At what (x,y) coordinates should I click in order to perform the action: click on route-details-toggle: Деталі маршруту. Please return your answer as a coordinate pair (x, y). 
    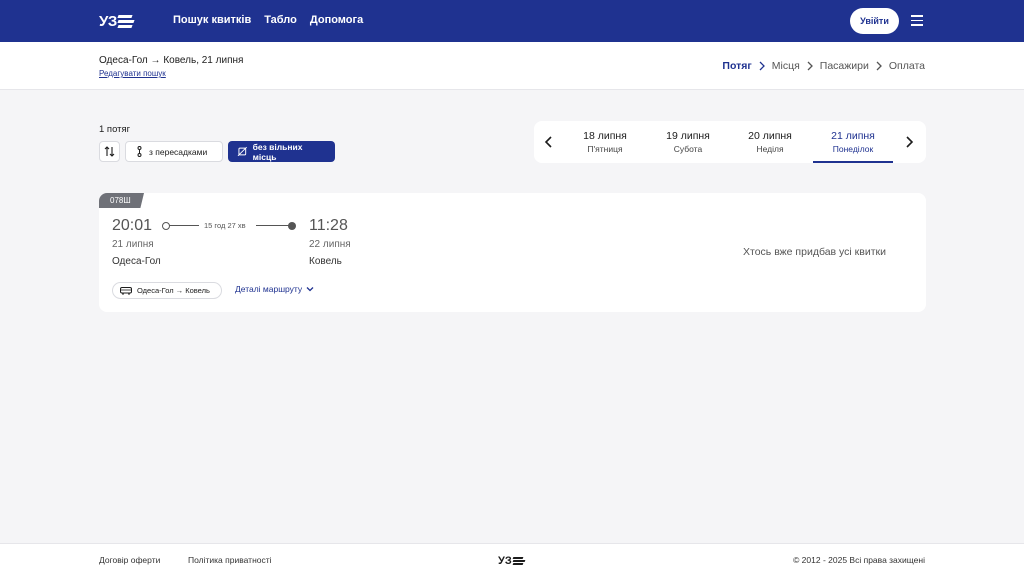
    Looking at the image, I should click on (274, 289).